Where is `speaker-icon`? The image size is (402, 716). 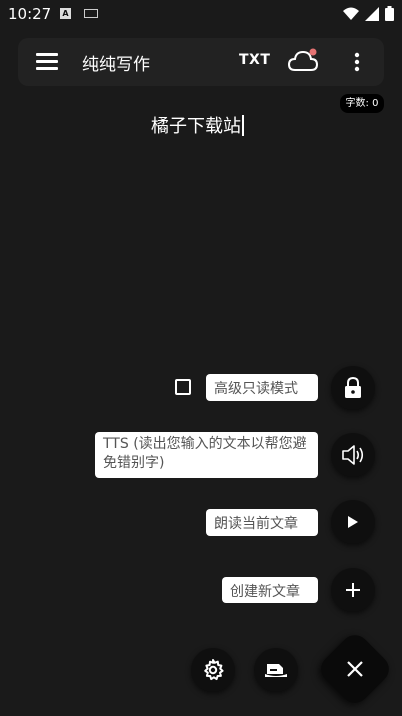 speaker-icon is located at coordinates (353, 455).